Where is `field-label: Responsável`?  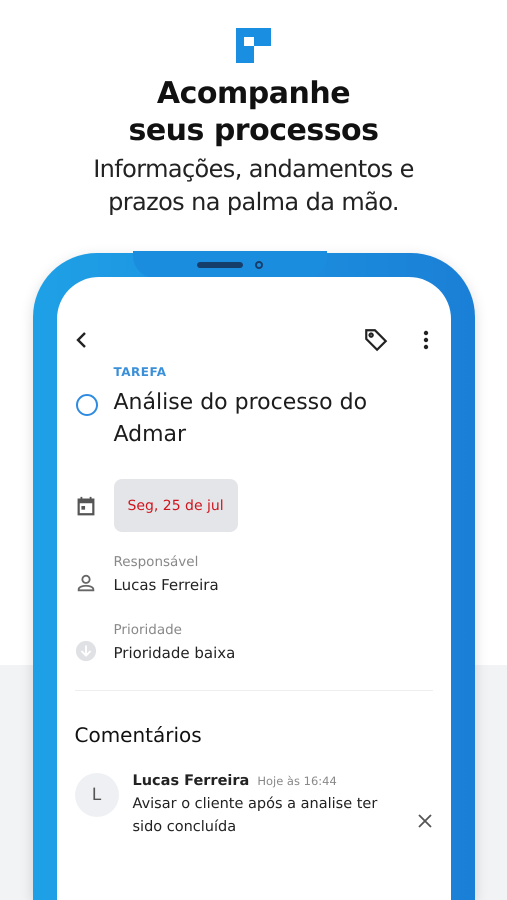
field-label: Responsável is located at coordinates (157, 562).